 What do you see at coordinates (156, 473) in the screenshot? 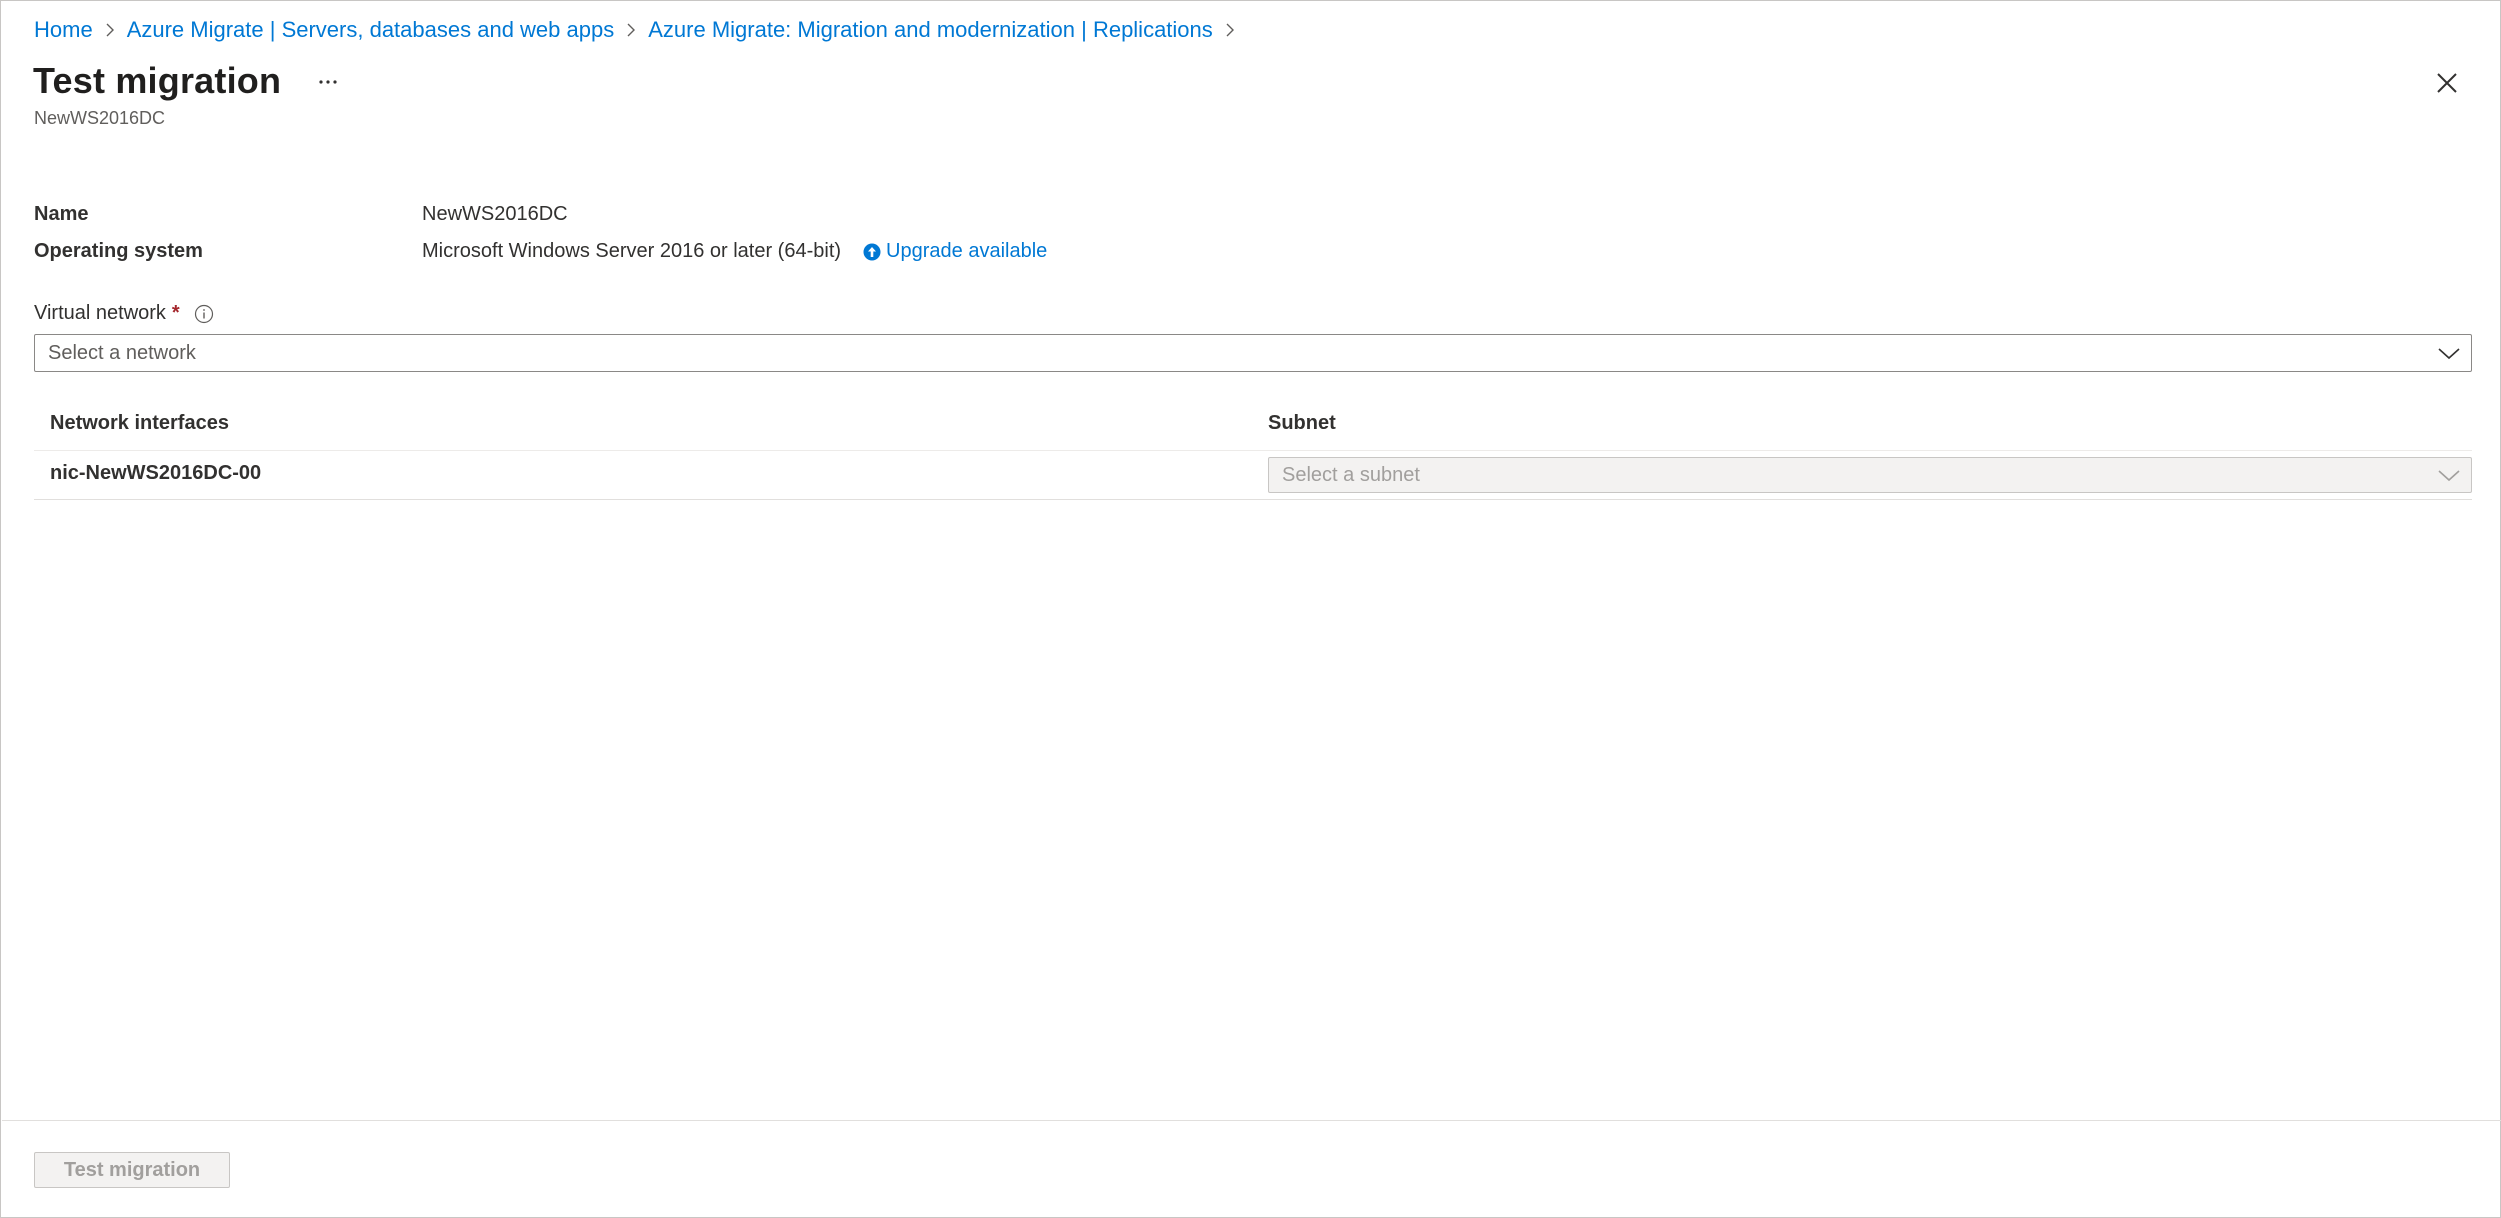
I see `network-interface-name: nic-NewWS2016DC-00` at bounding box center [156, 473].